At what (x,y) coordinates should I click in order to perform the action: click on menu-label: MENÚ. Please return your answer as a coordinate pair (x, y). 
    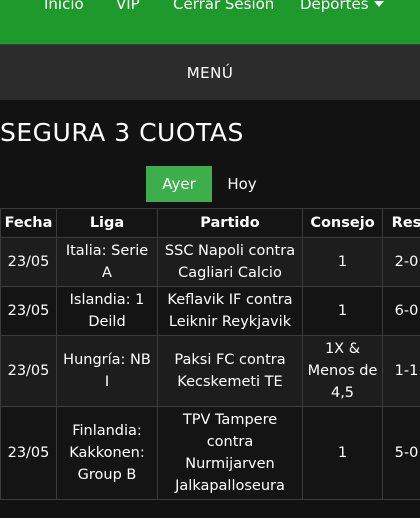
    Looking at the image, I should click on (210, 72).